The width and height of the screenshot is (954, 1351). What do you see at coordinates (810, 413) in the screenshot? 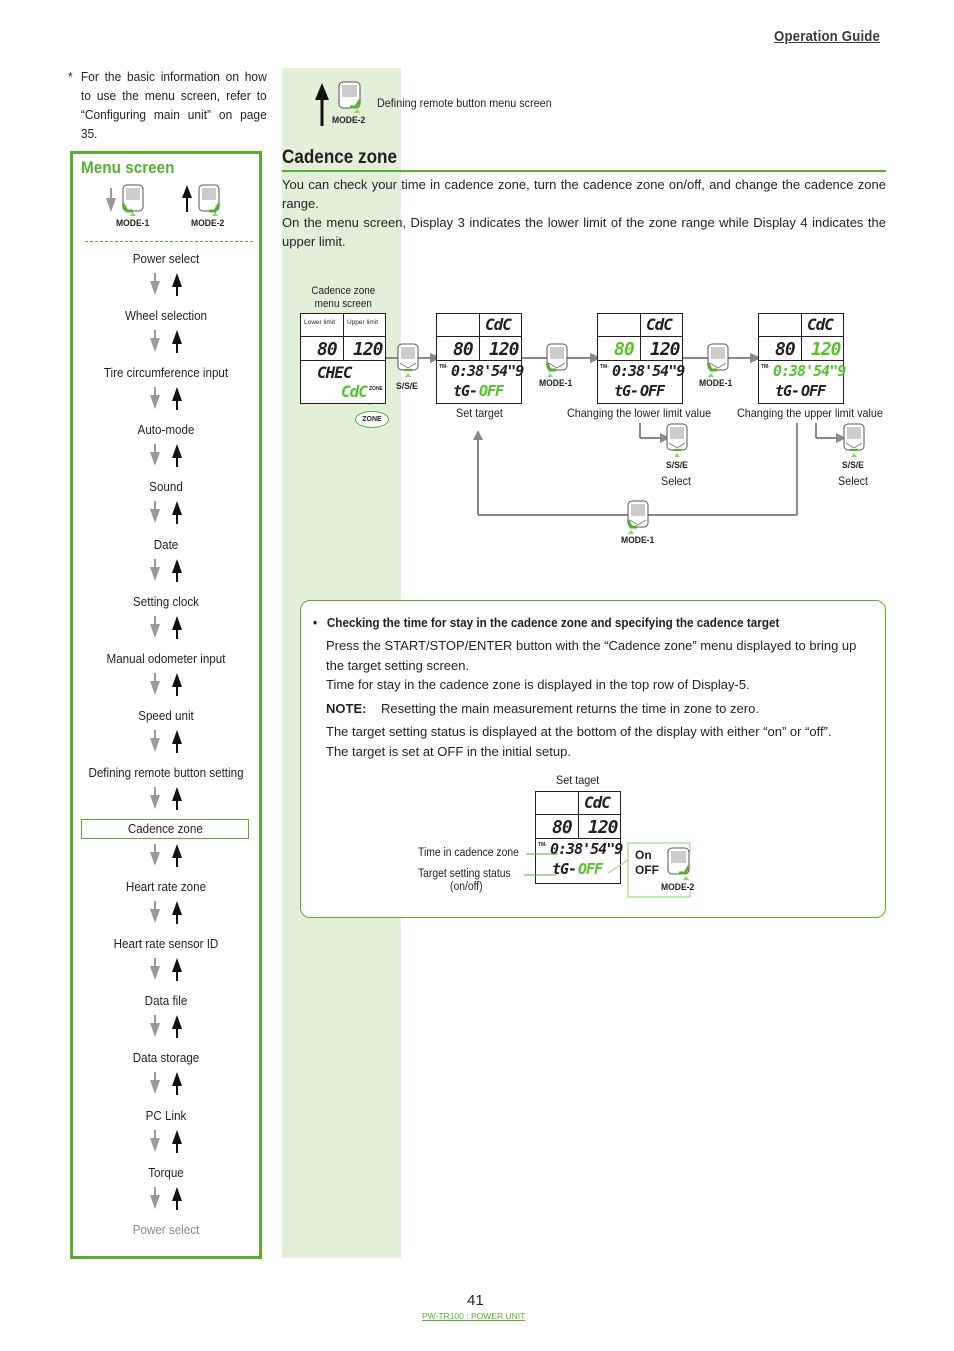
I see `screen-caption: Changing the upper limit value` at bounding box center [810, 413].